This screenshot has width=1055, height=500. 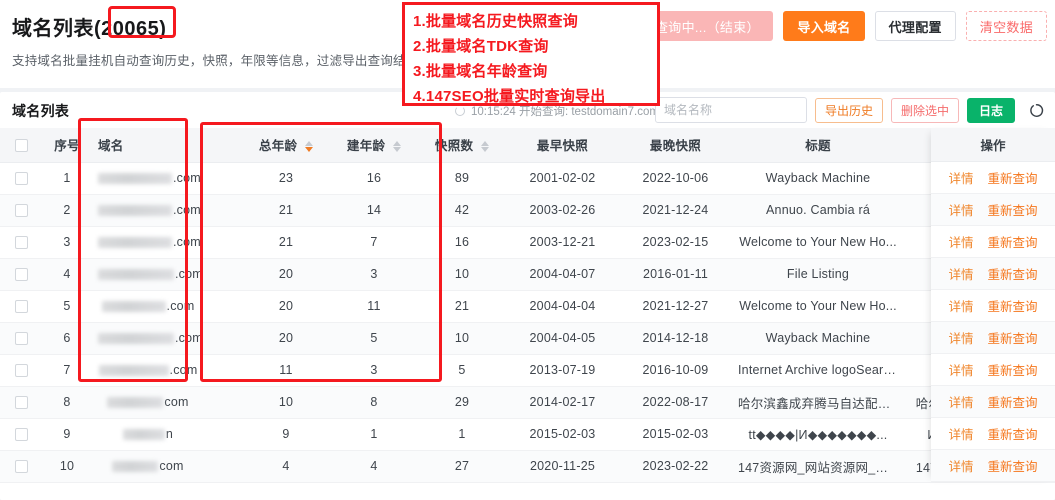 I want to click on refresh-icon, so click(x=1036, y=110).